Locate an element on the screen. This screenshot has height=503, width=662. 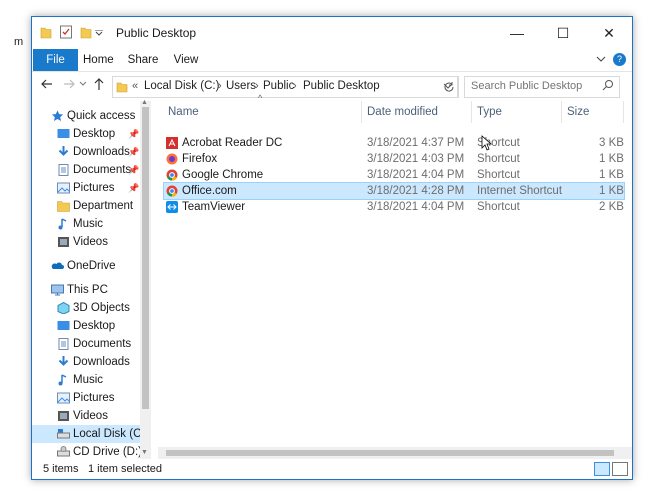
file-size: 2 KB is located at coordinates (611, 207).